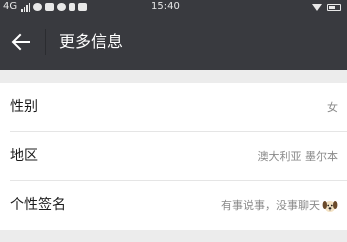  What do you see at coordinates (270, 205) in the screenshot?
I see `signature-value: 有事说事，没事聊天` at bounding box center [270, 205].